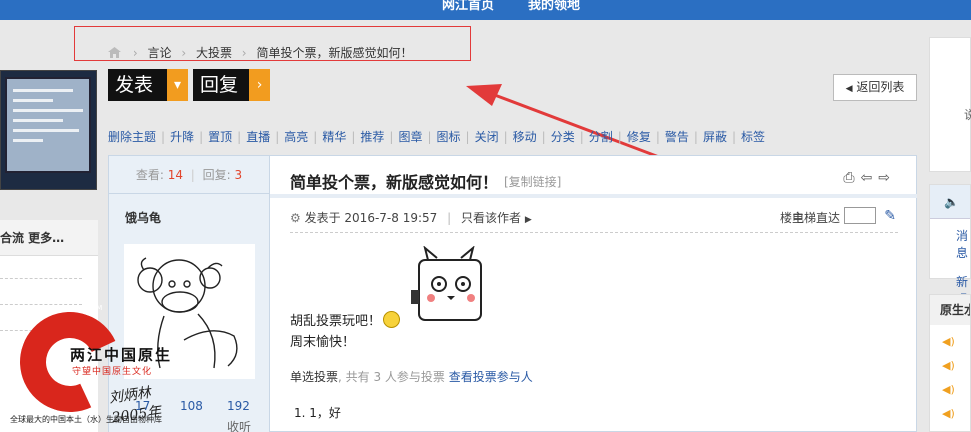 This screenshot has height=432, width=971. What do you see at coordinates (219, 85) in the screenshot?
I see `reply-button-label: 回复` at bounding box center [219, 85].